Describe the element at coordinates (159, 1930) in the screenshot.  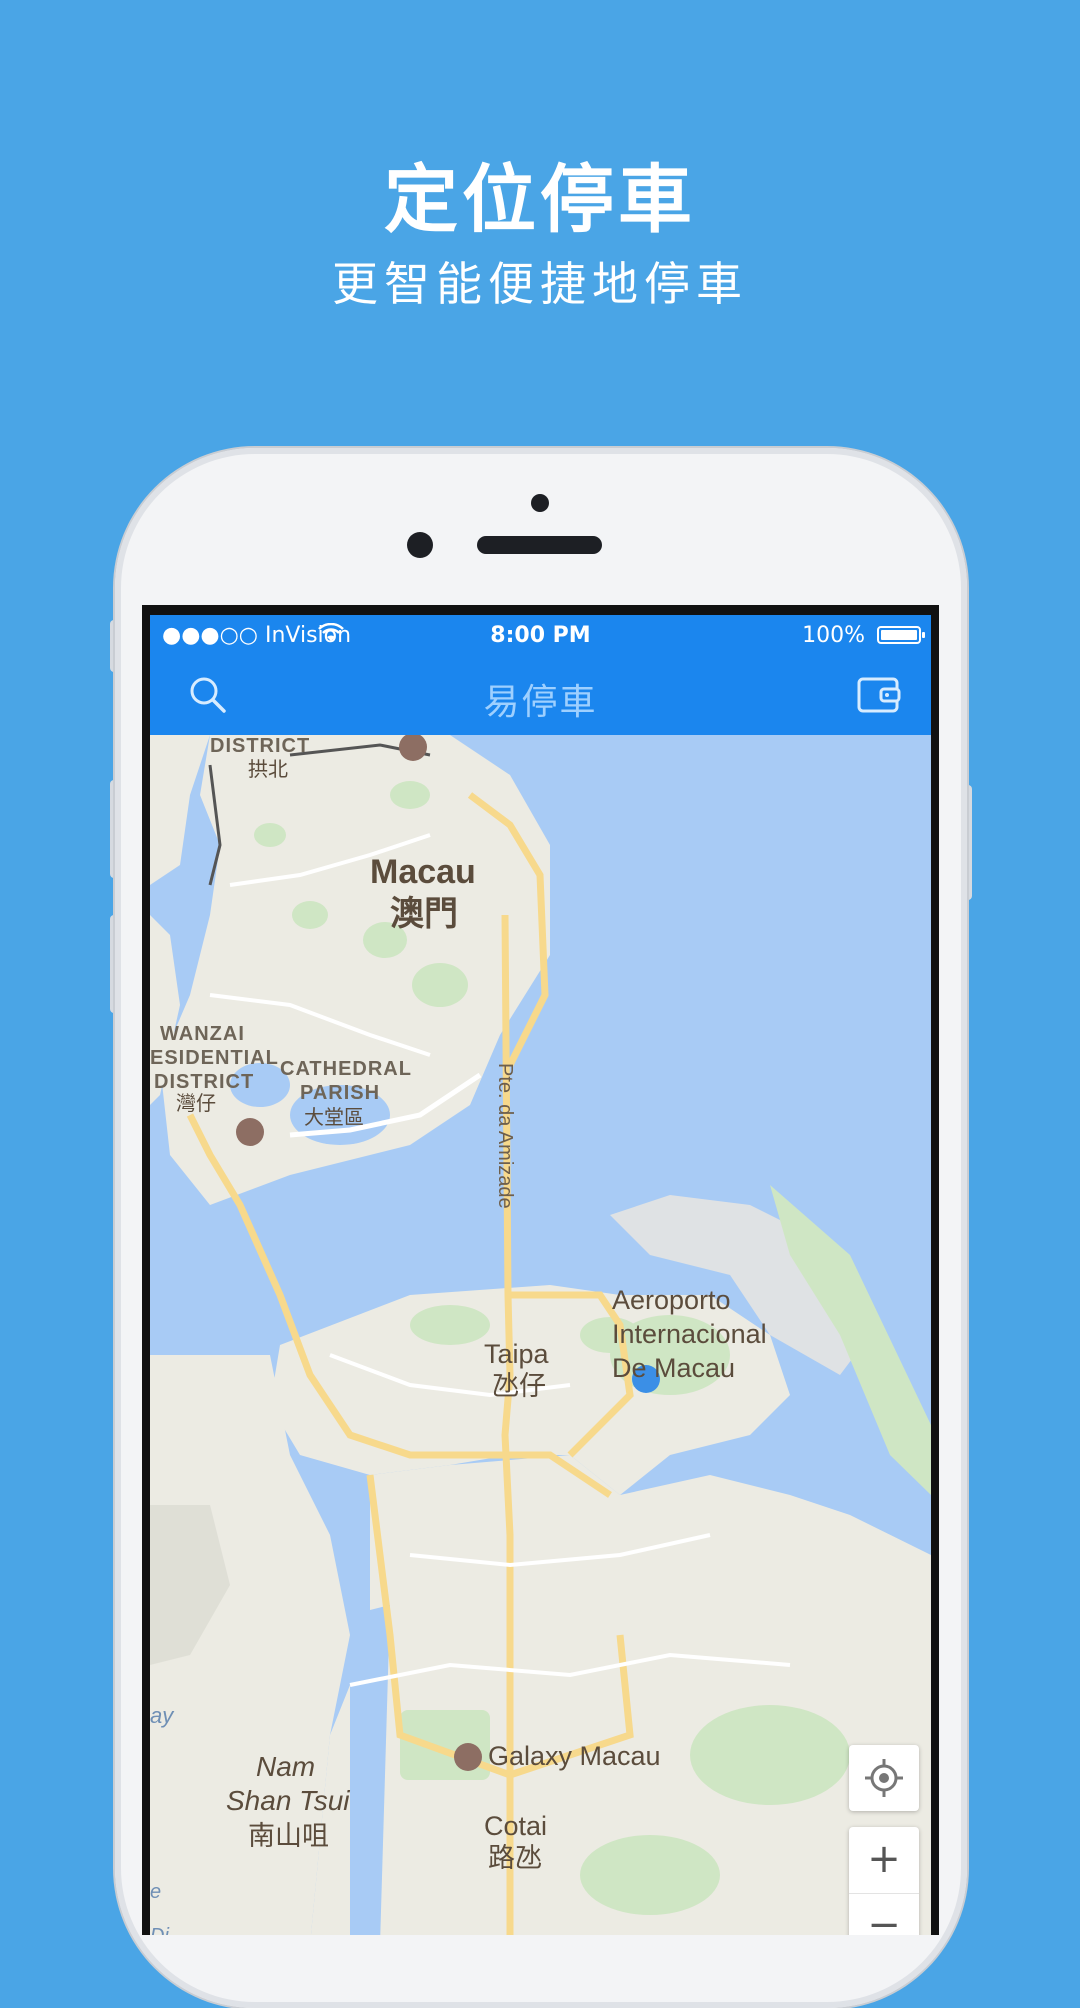
I see `edge-label-di: Di` at that location.